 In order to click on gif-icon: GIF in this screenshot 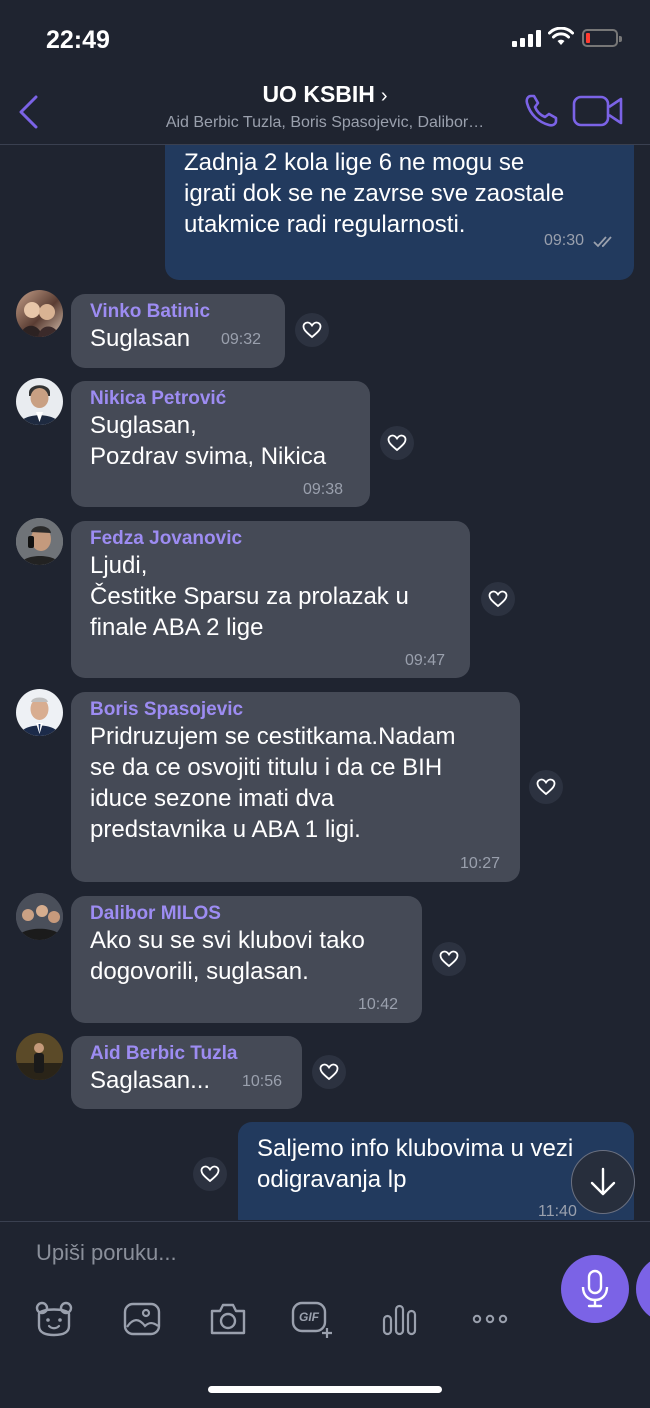, I will do `click(313, 1319)`.